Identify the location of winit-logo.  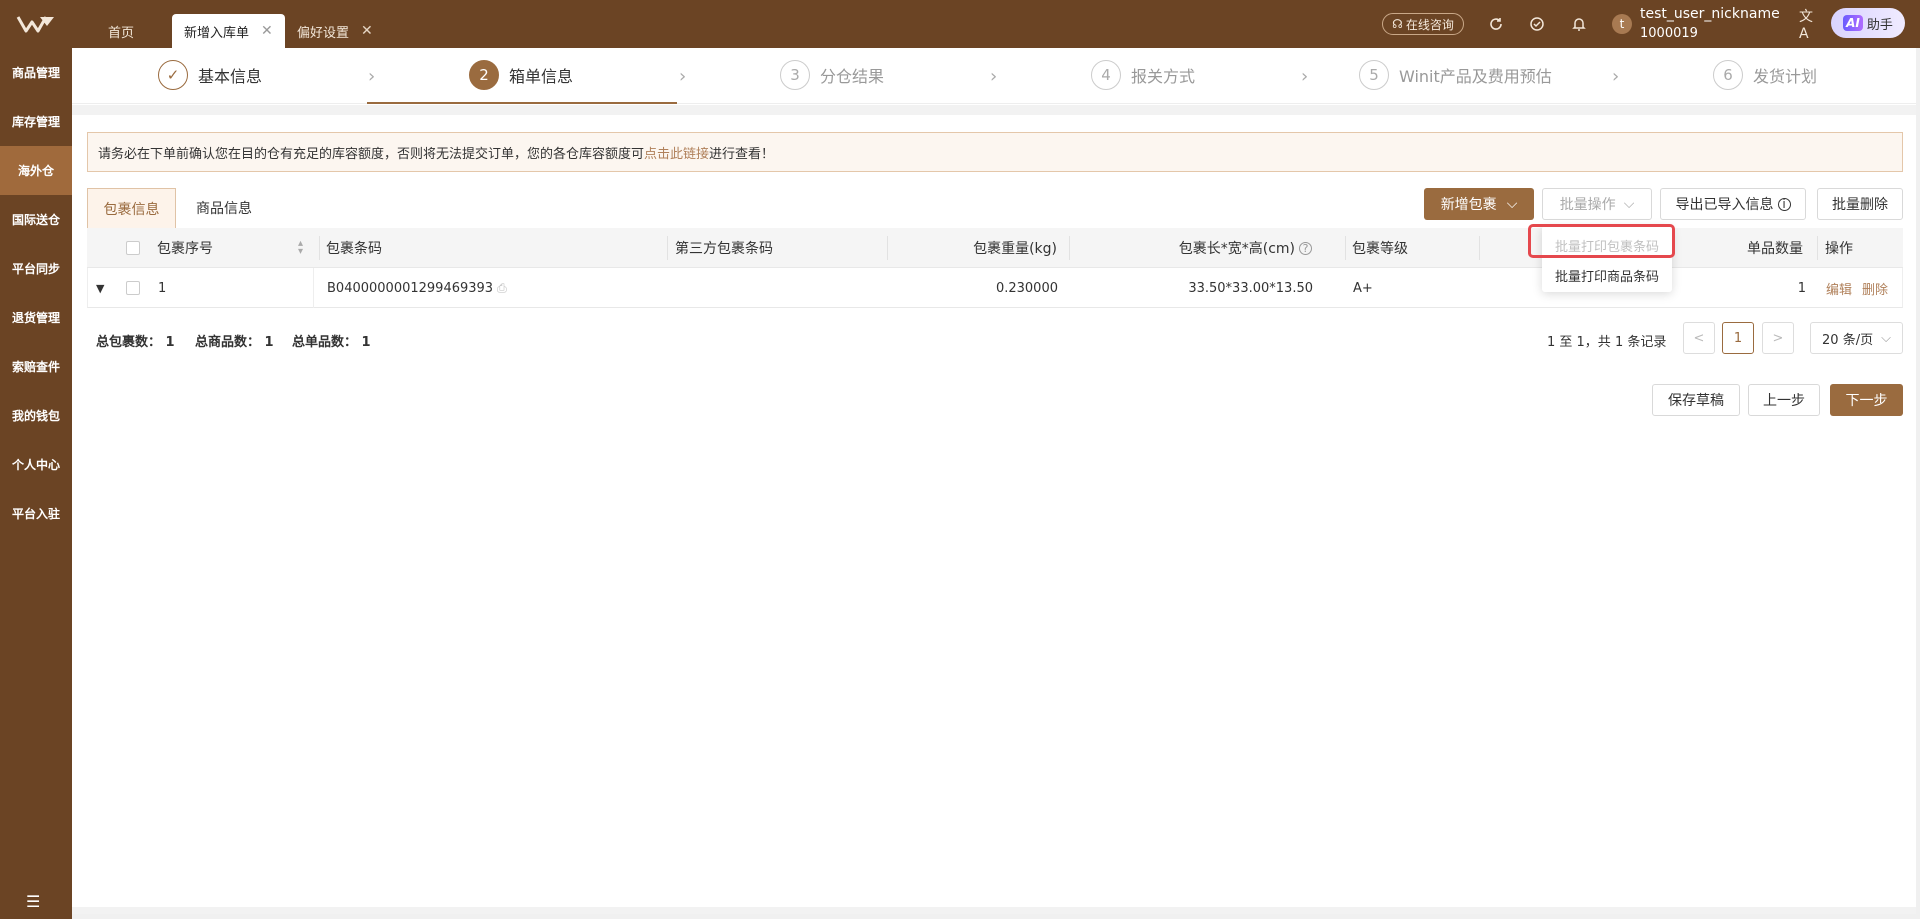
(36, 24).